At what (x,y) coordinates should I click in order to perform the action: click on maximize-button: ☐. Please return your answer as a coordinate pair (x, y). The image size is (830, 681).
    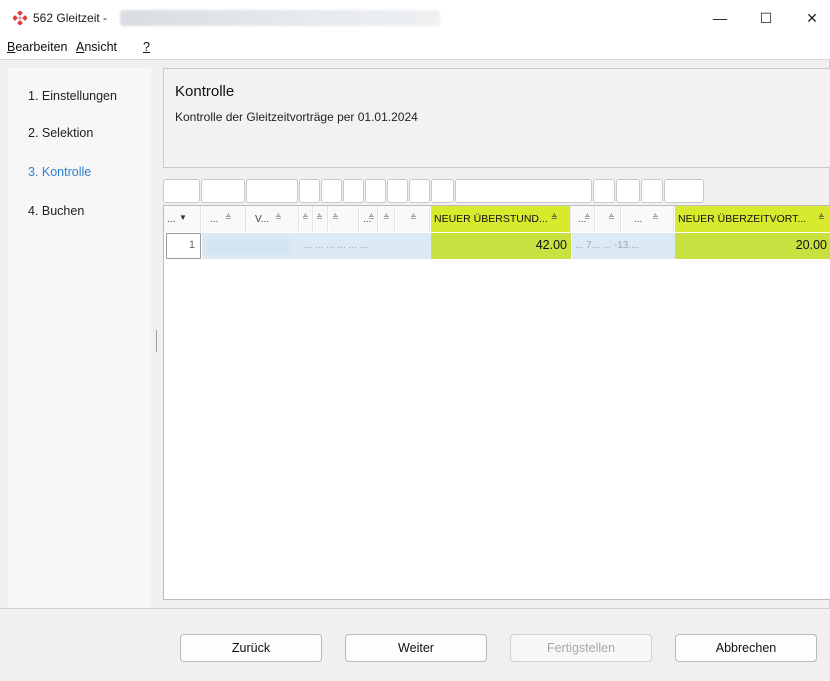
    Looking at the image, I should click on (766, 18).